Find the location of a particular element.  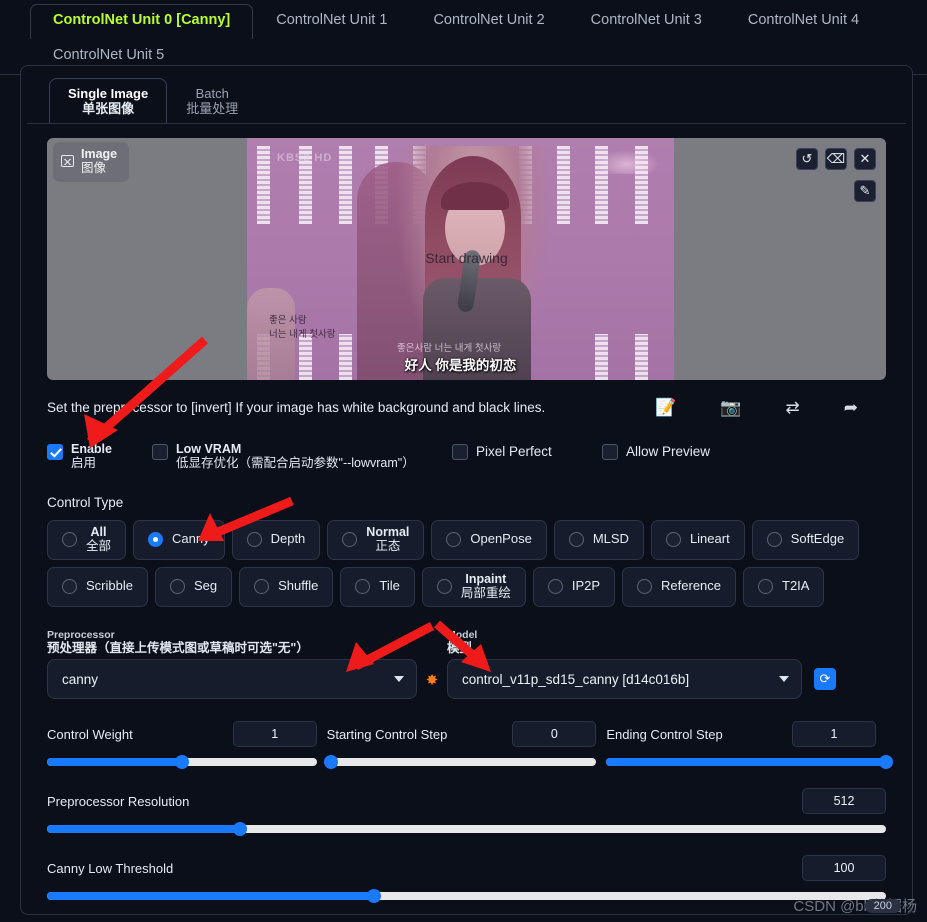

radio-mlsd is located at coordinates (576, 540).